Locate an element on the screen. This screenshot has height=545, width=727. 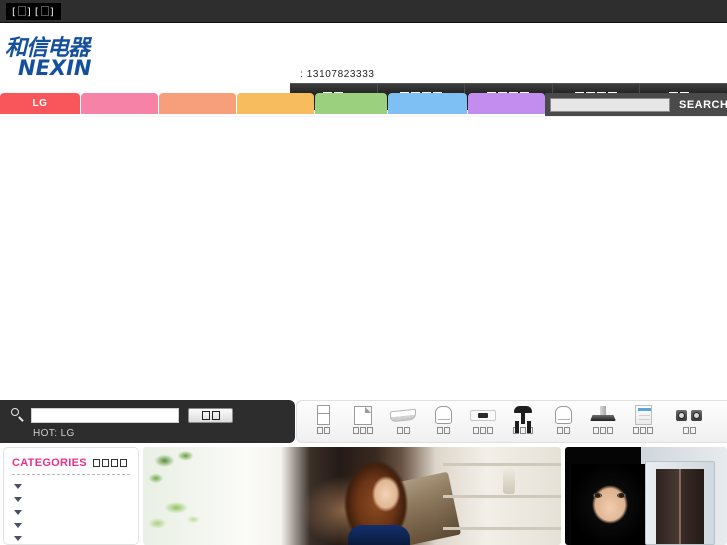
water-heater-icon is located at coordinates (443, 415).